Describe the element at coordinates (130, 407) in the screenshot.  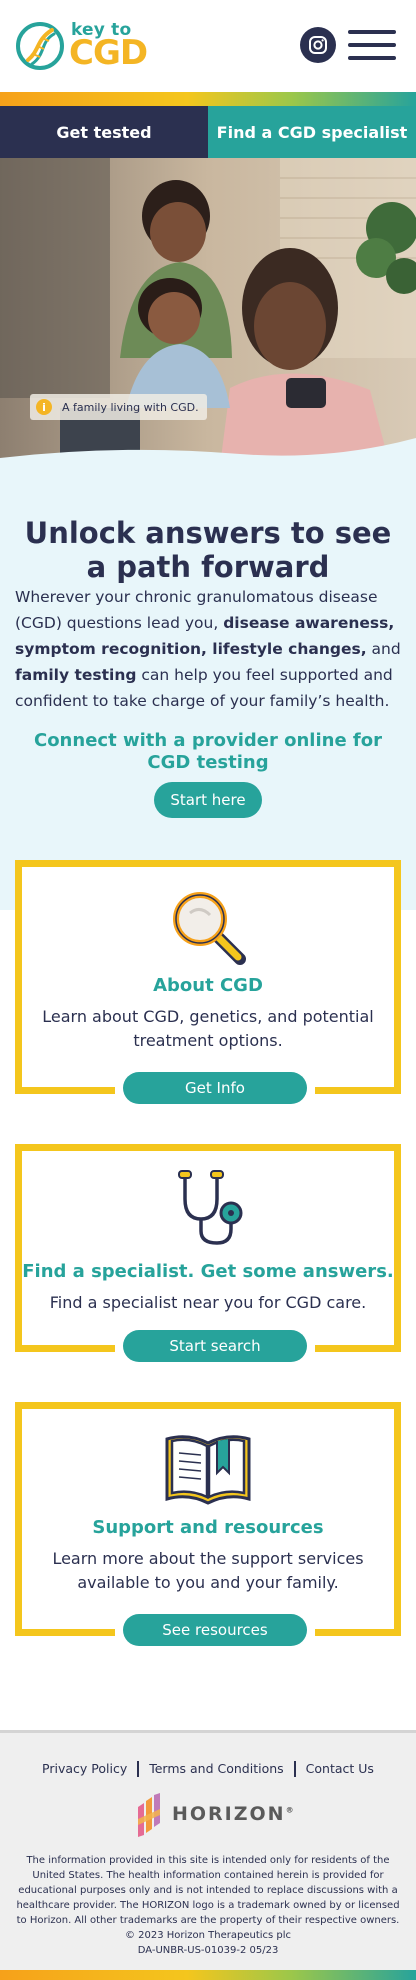
I see `hero-caption-text: A family living with CGD.` at that location.